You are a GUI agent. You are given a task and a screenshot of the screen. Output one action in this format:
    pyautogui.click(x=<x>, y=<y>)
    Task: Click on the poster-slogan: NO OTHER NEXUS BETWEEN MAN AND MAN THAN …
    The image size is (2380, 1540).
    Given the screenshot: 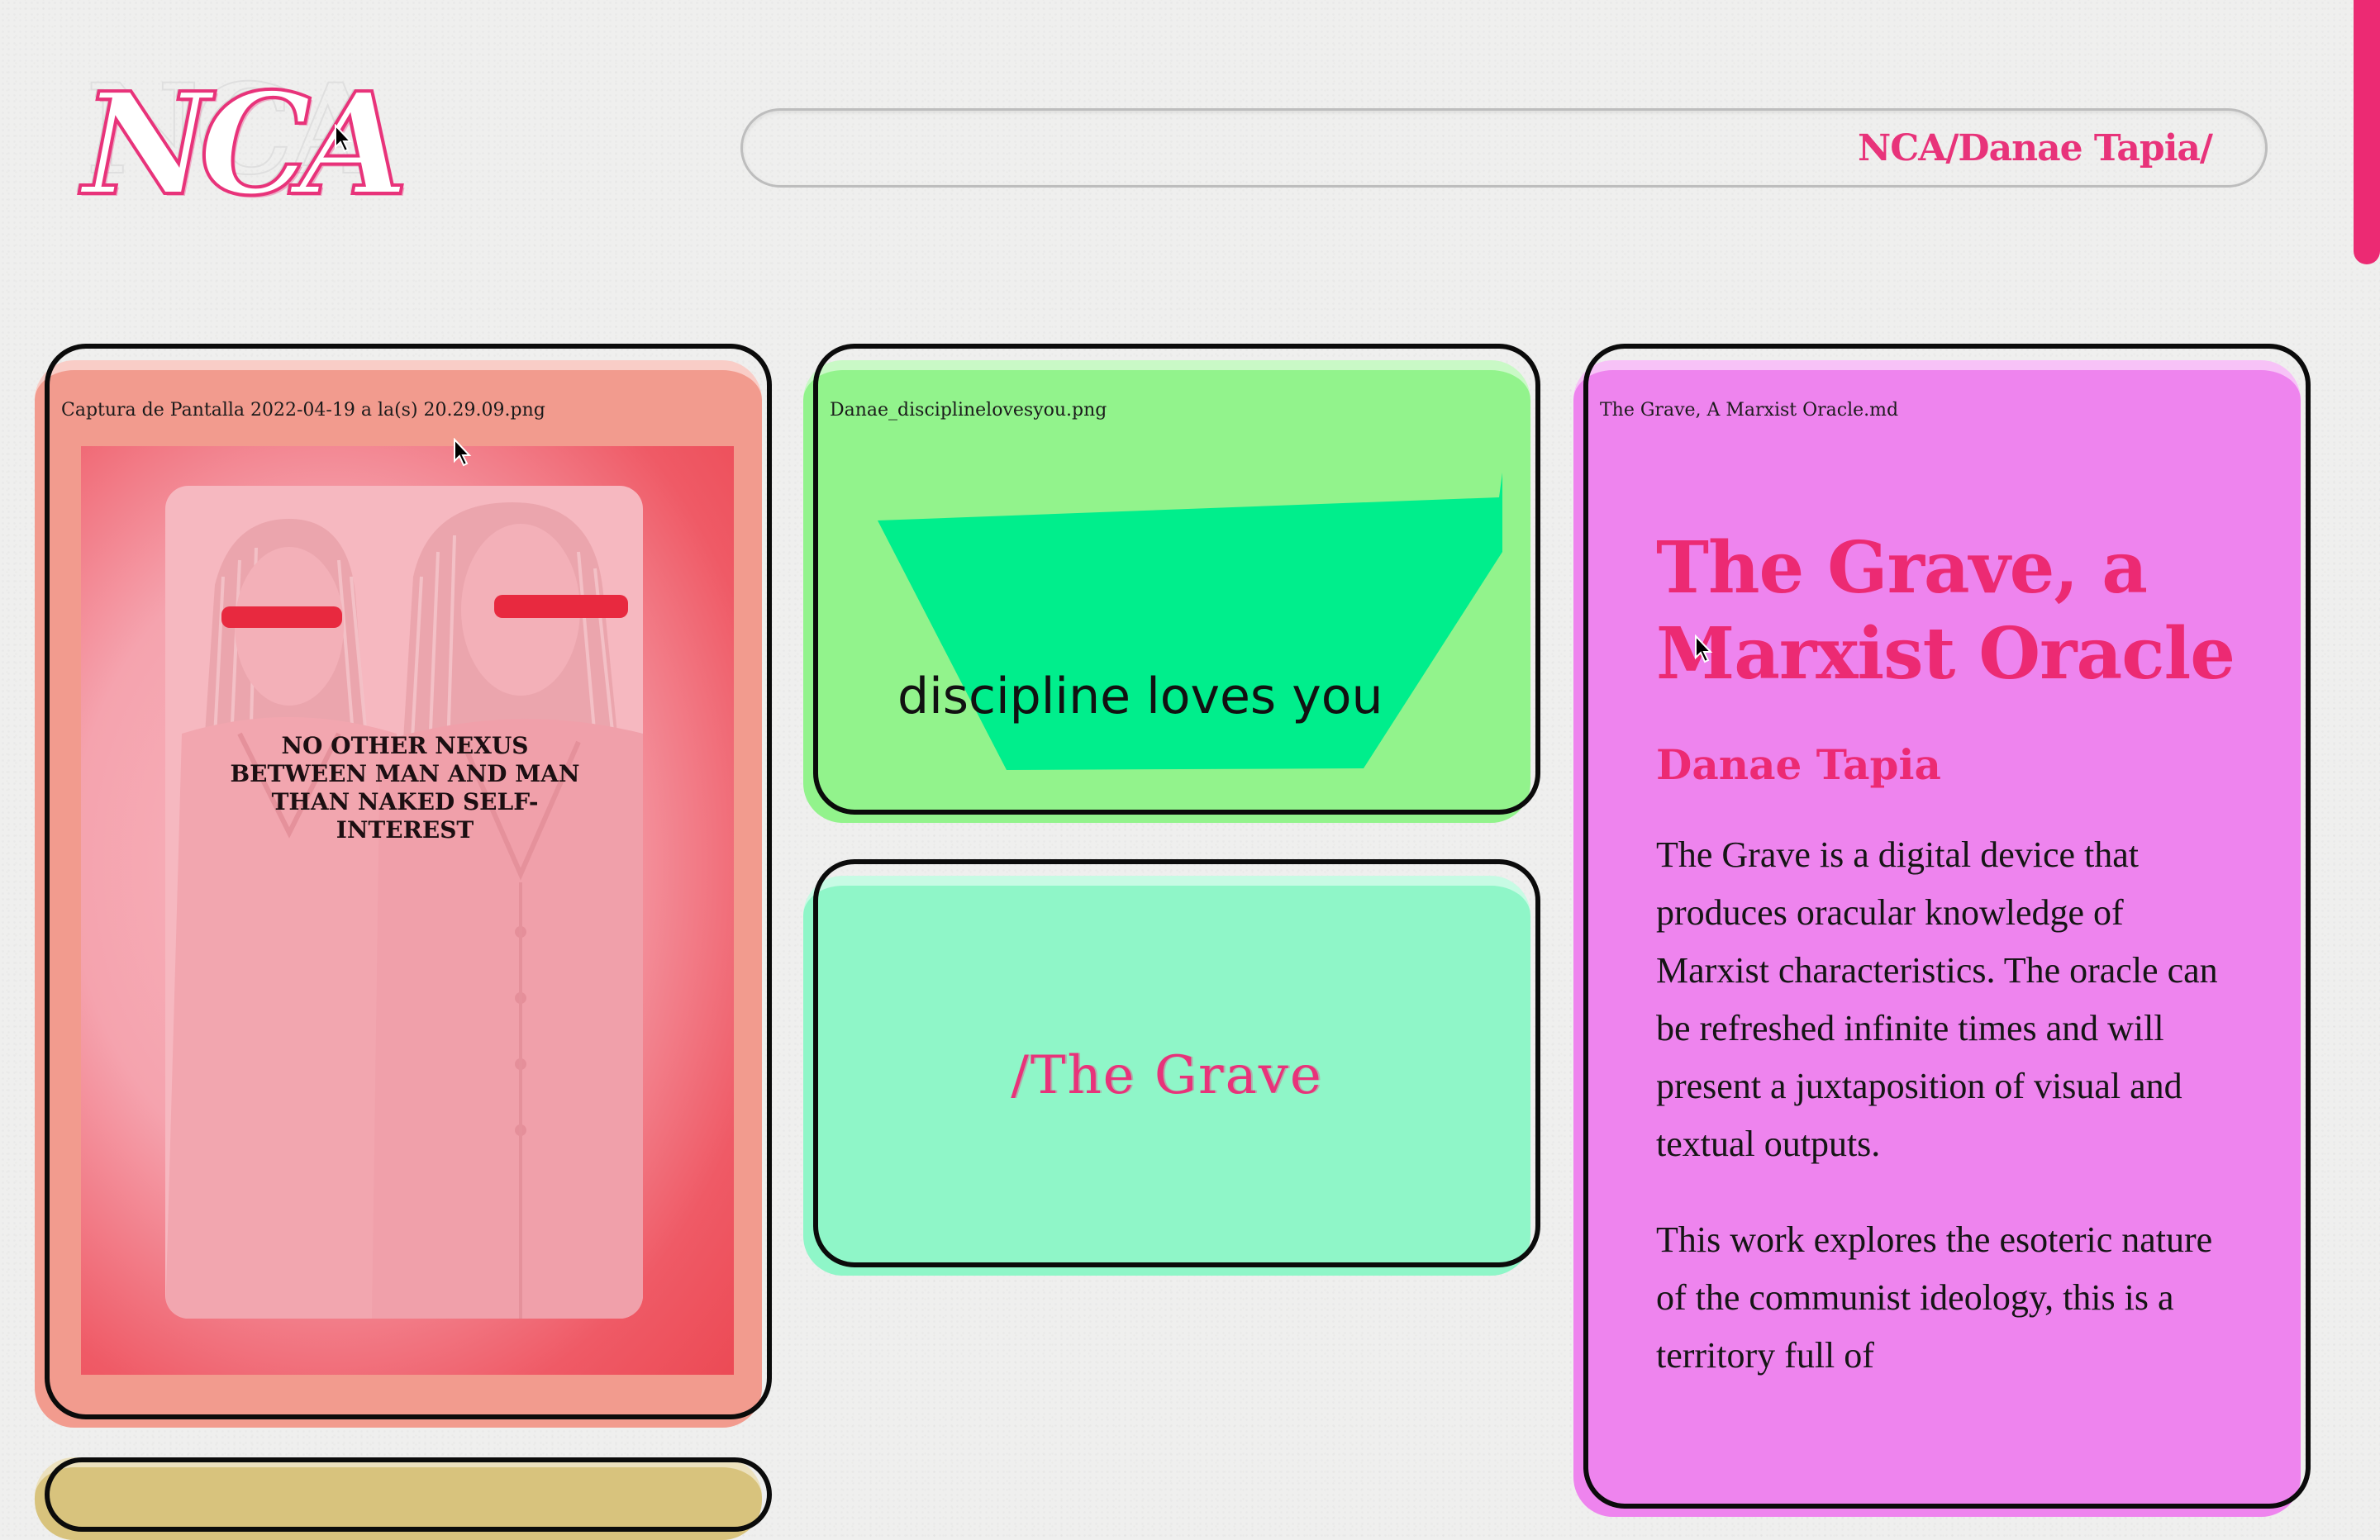 What is the action you would take?
    pyautogui.click(x=405, y=788)
    